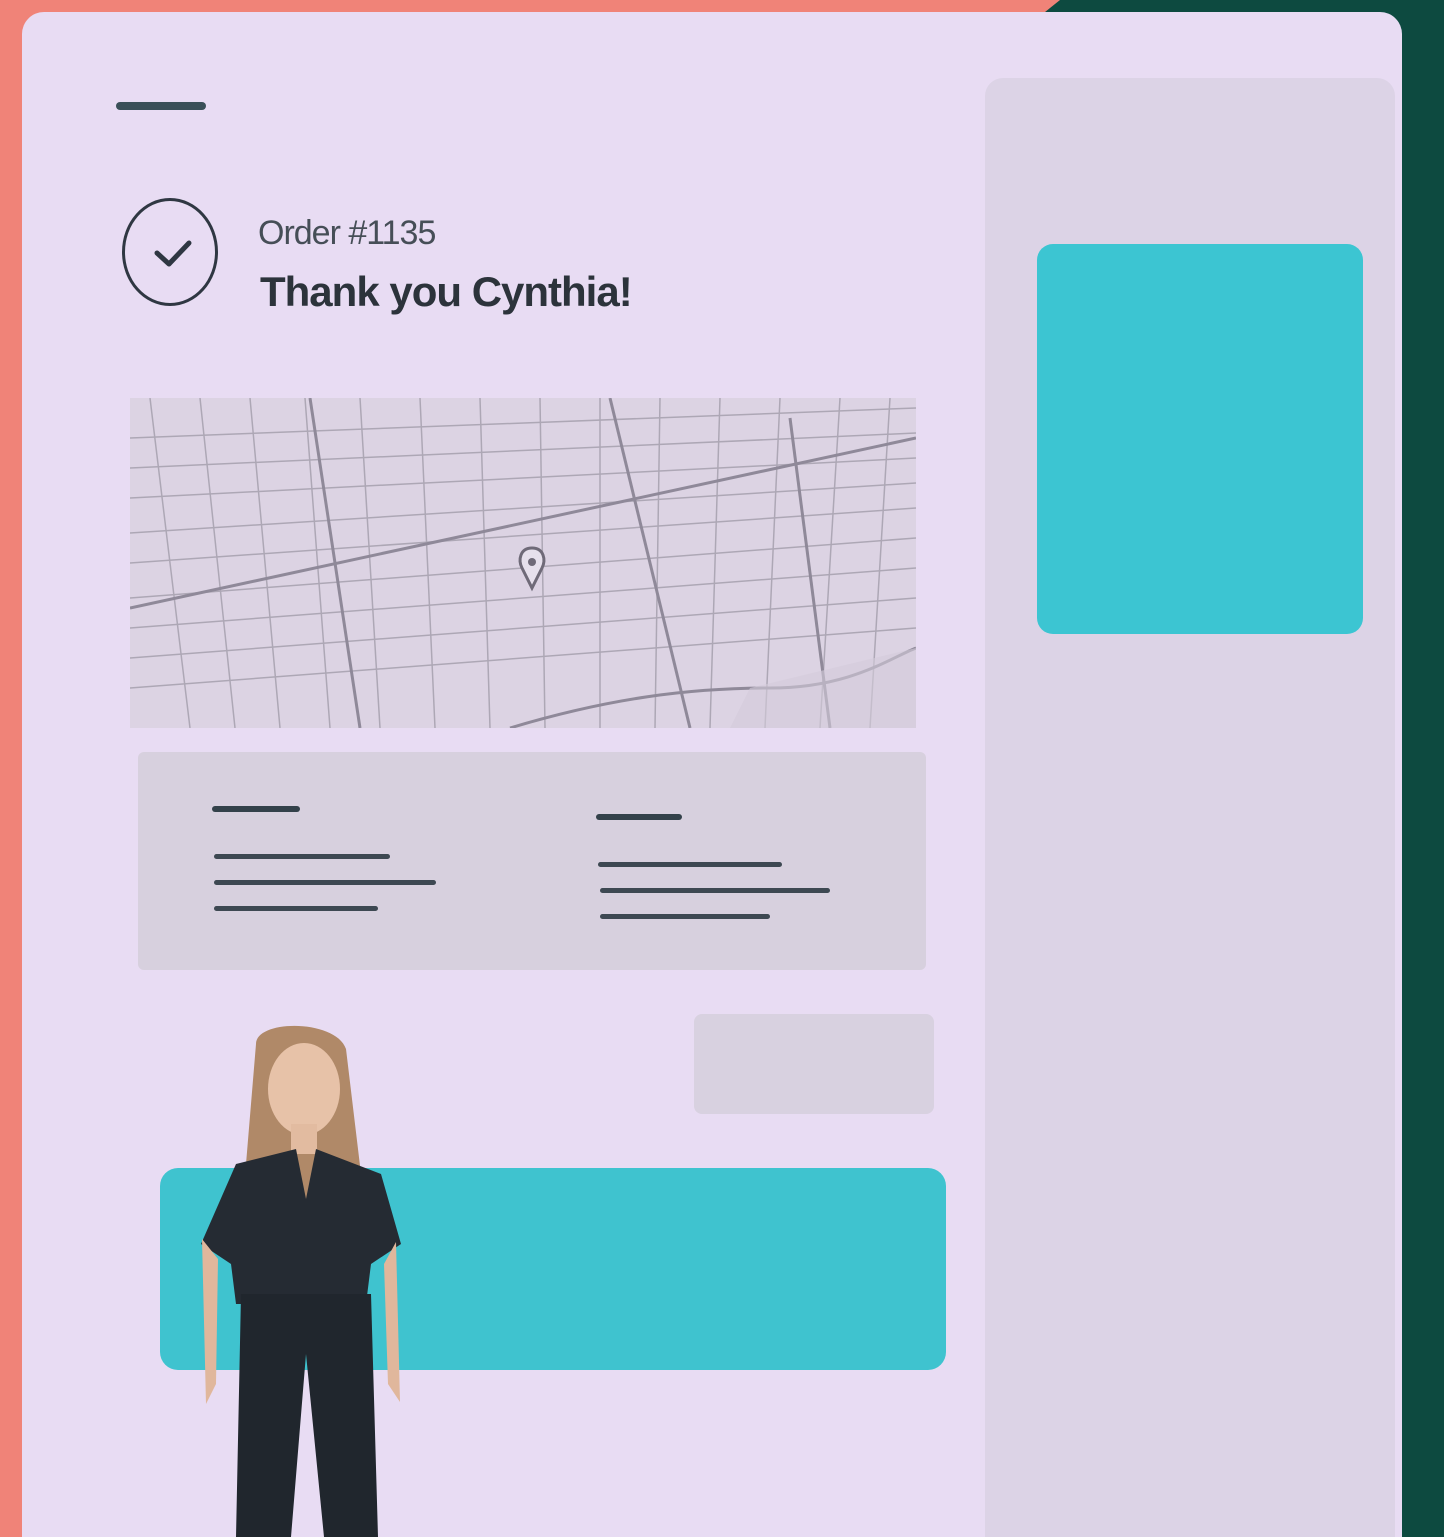  What do you see at coordinates (532, 861) in the screenshot?
I see `customer-information-card` at bounding box center [532, 861].